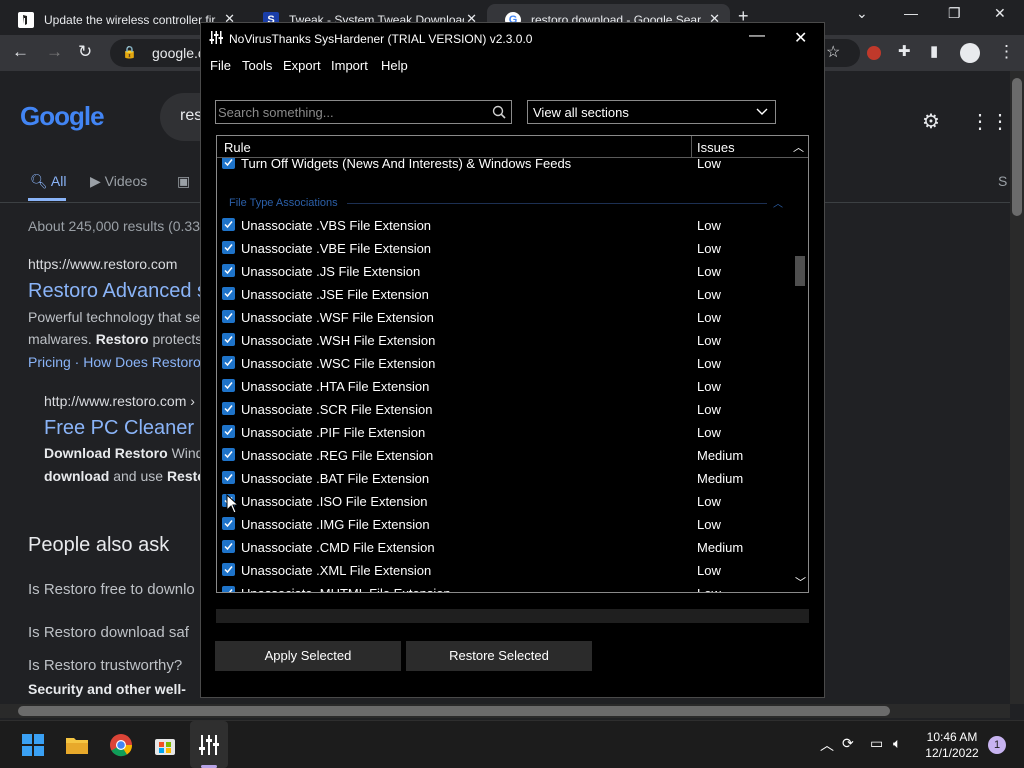 The width and height of the screenshot is (1024, 768). What do you see at coordinates (651, 112) in the screenshot?
I see `section-select: View all sections` at bounding box center [651, 112].